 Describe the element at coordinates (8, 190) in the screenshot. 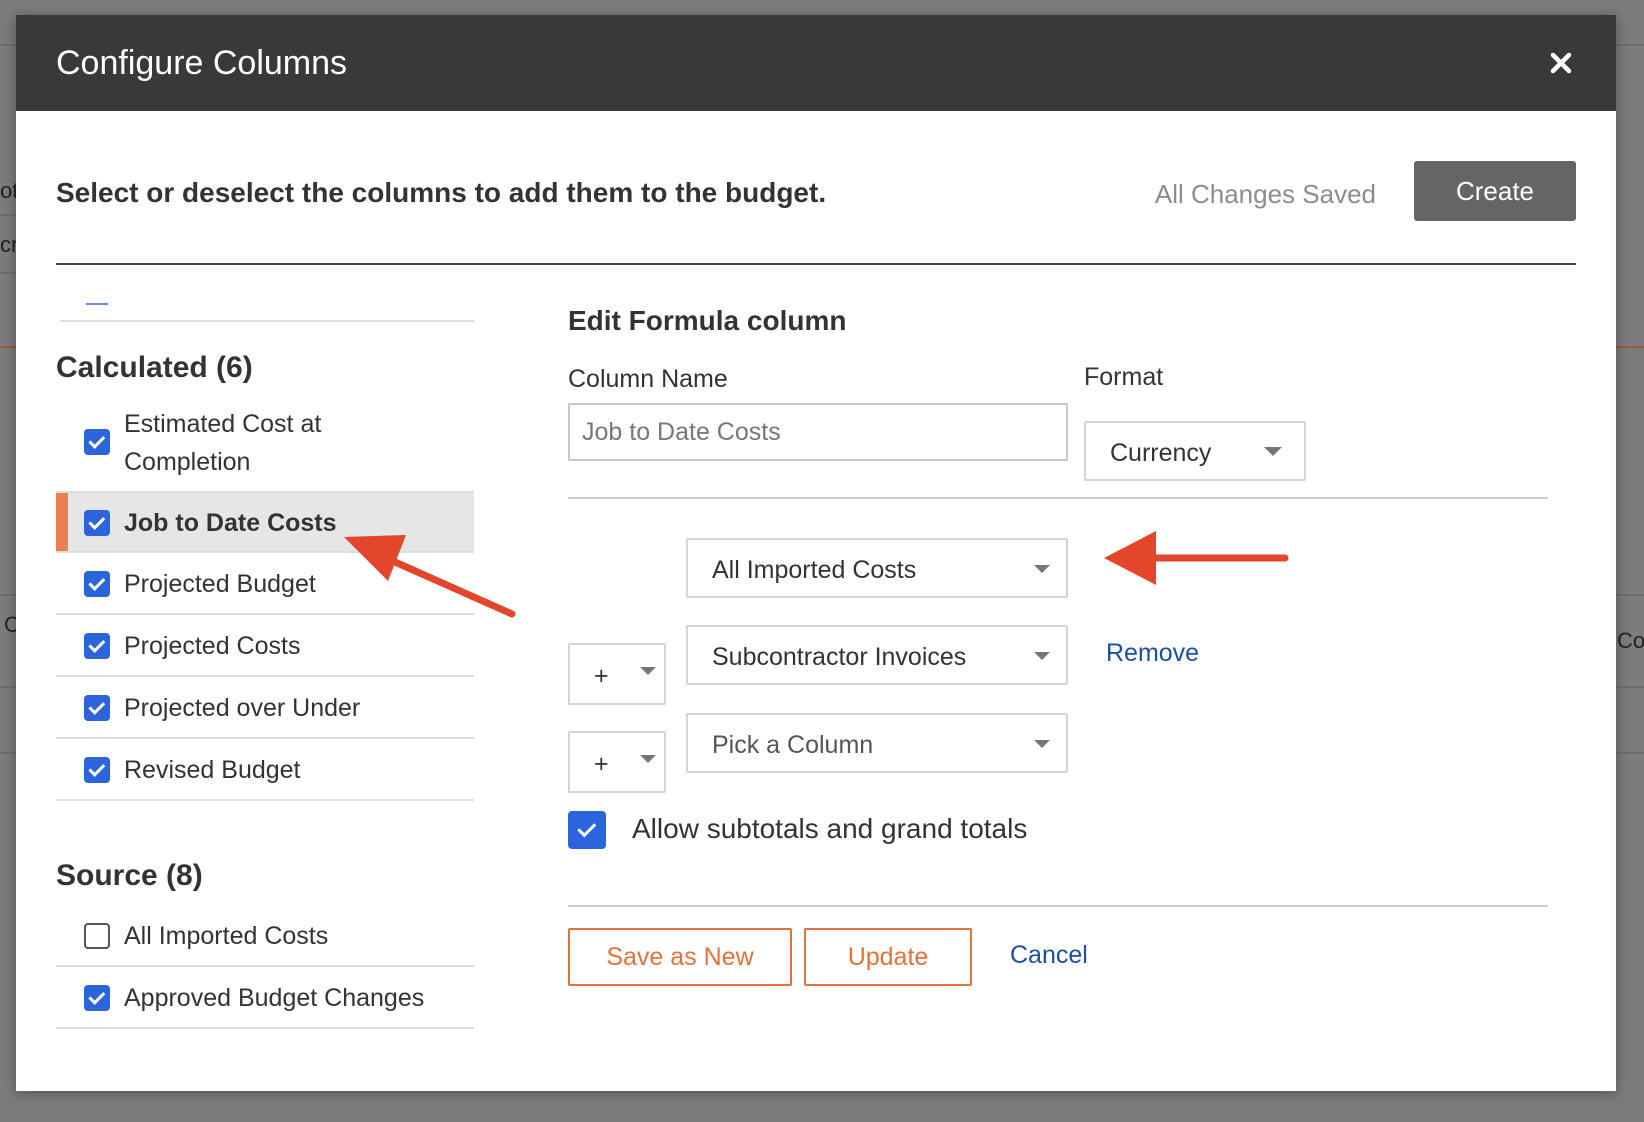

I see `background-fragment: oti` at that location.